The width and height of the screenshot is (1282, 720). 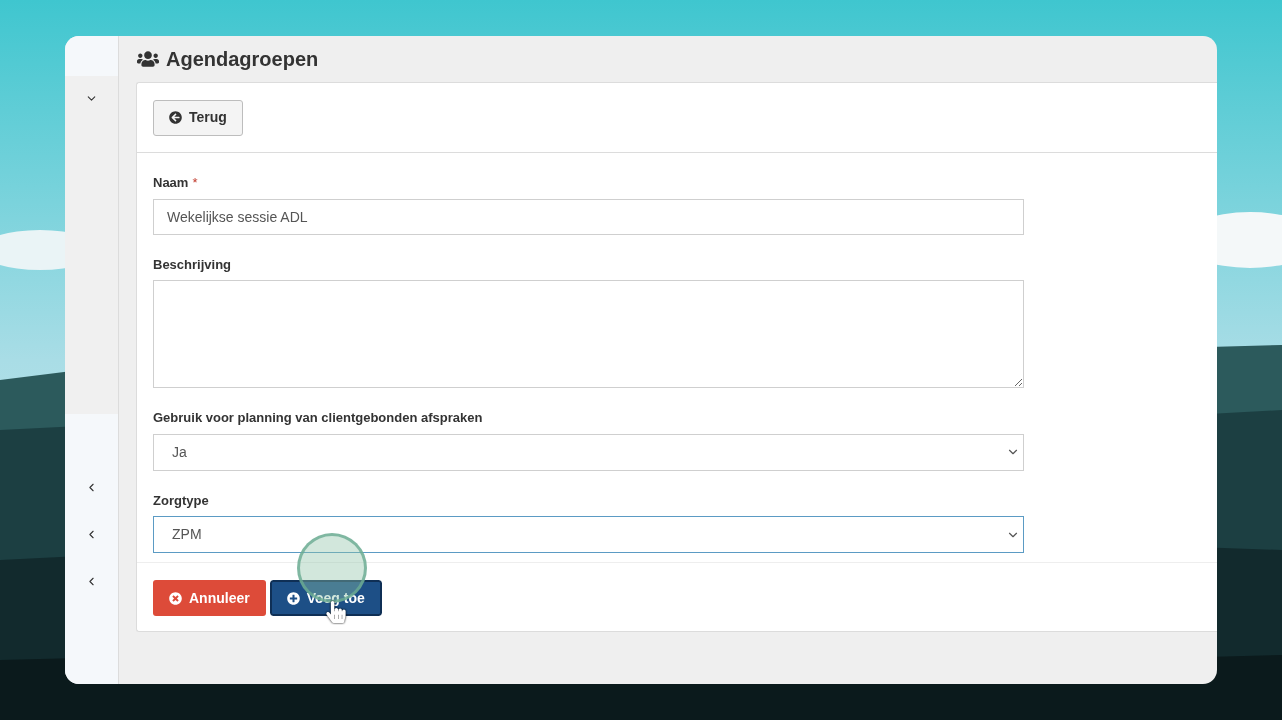 I want to click on add-button: Voeg toe, so click(x=325, y=598).